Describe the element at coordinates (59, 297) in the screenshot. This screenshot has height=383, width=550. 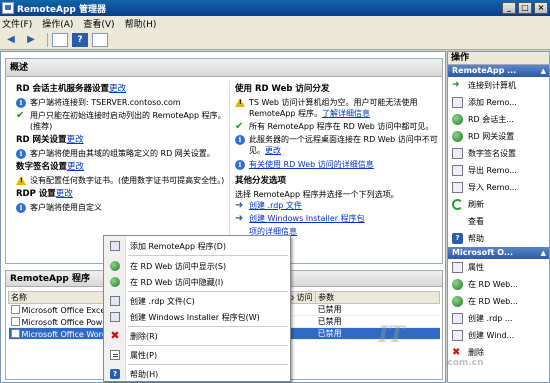
I see `column-header-name: 名称` at that location.